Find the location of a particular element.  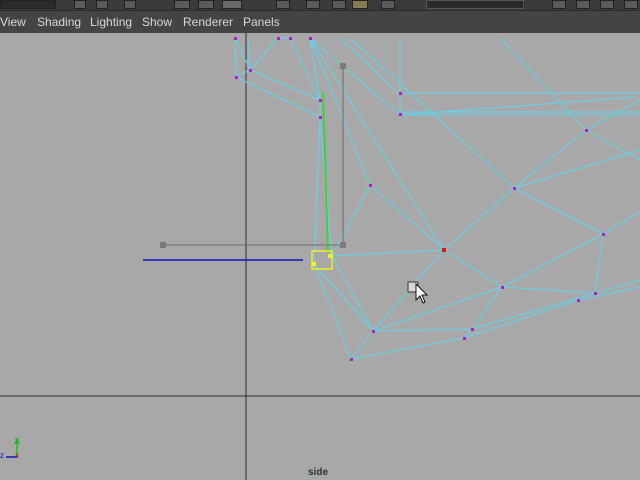

menu-show: Show is located at coordinates (157, 22).